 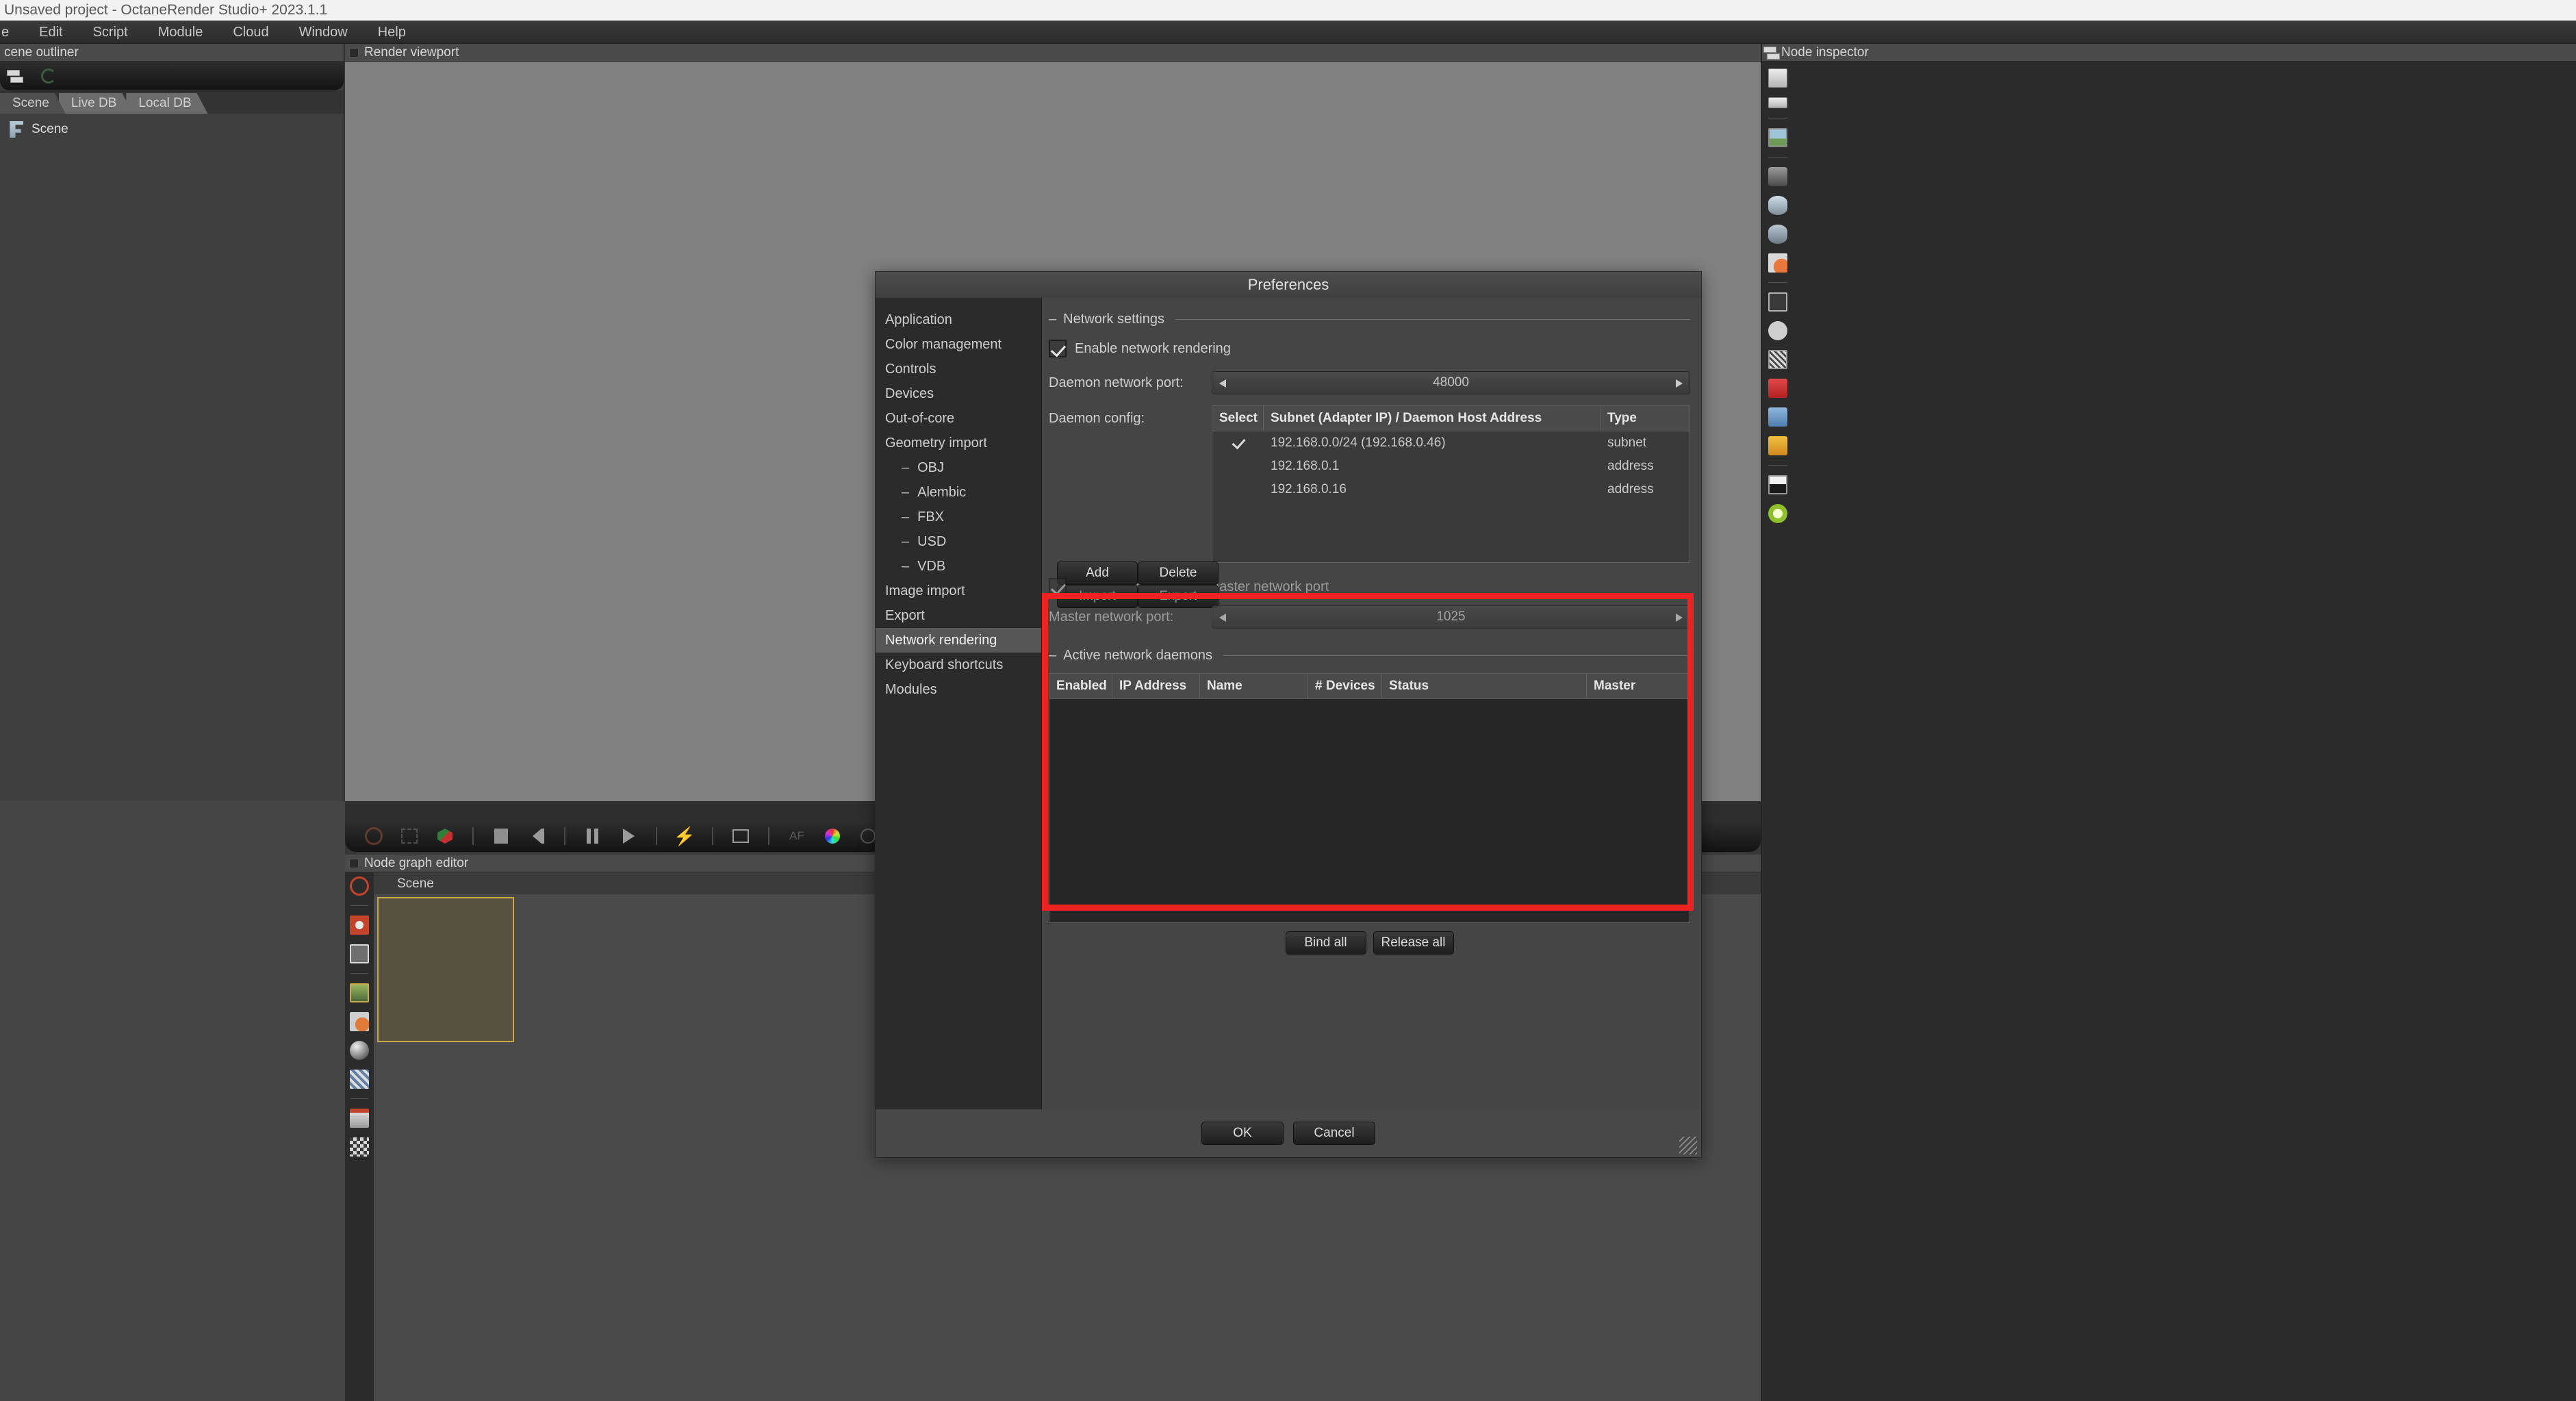 I want to click on refresh-icon, so click(x=48, y=76).